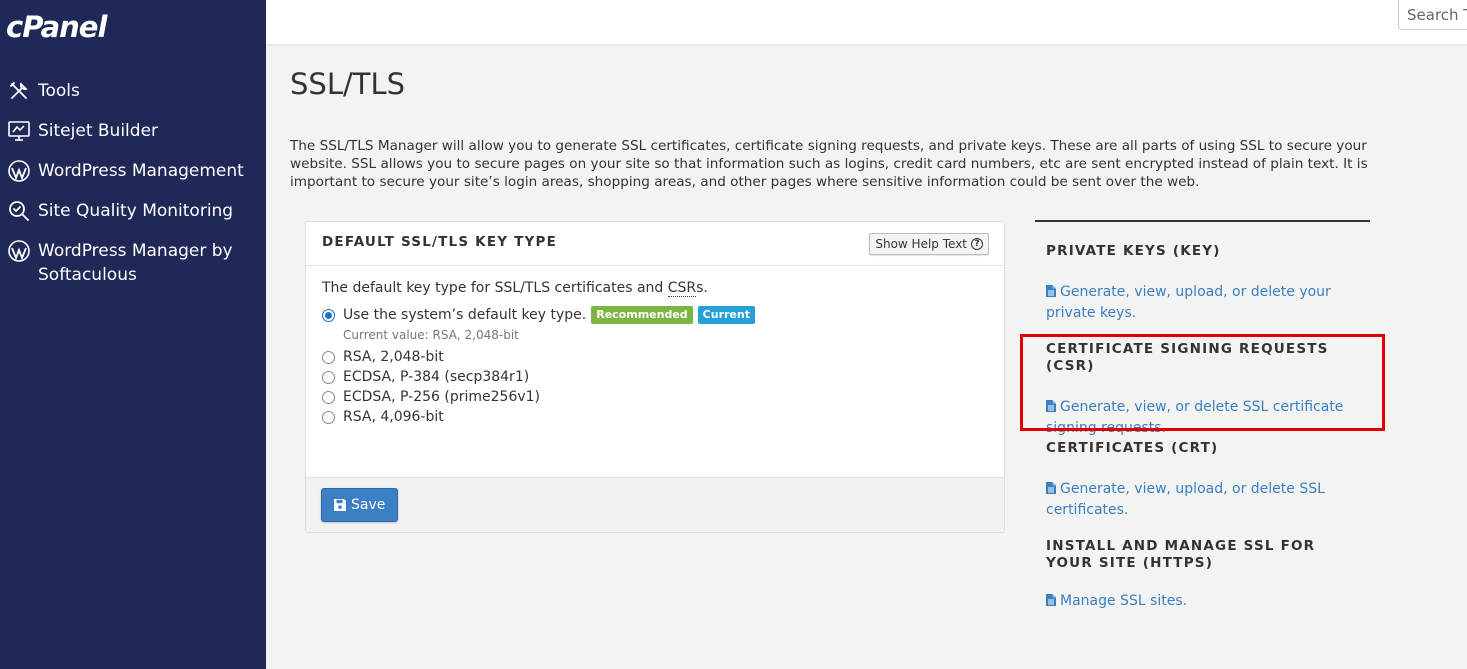 The image size is (1467, 669). I want to click on help-button-label: Show Help Text, so click(921, 244).